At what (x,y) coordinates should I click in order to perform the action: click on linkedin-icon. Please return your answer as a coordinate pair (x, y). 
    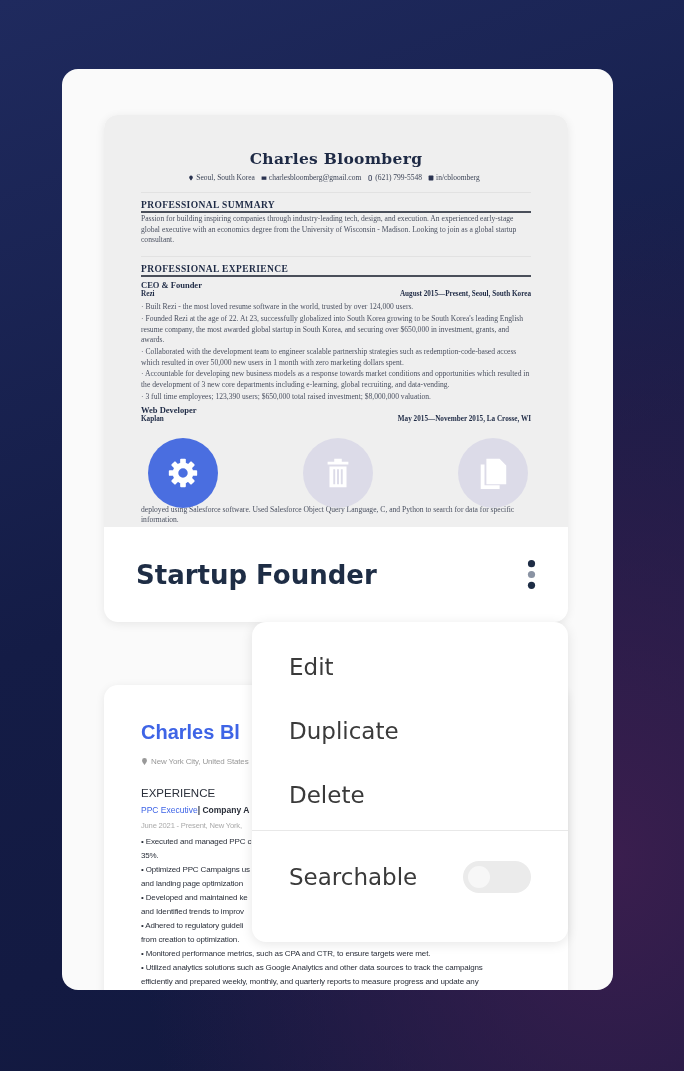
    Looking at the image, I should click on (431, 177).